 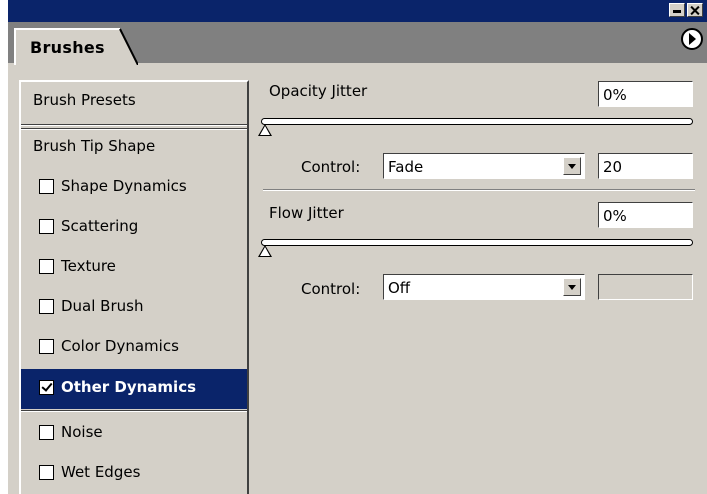 What do you see at coordinates (102, 306) in the screenshot?
I see `sidebar-item-label: Dual Brush` at bounding box center [102, 306].